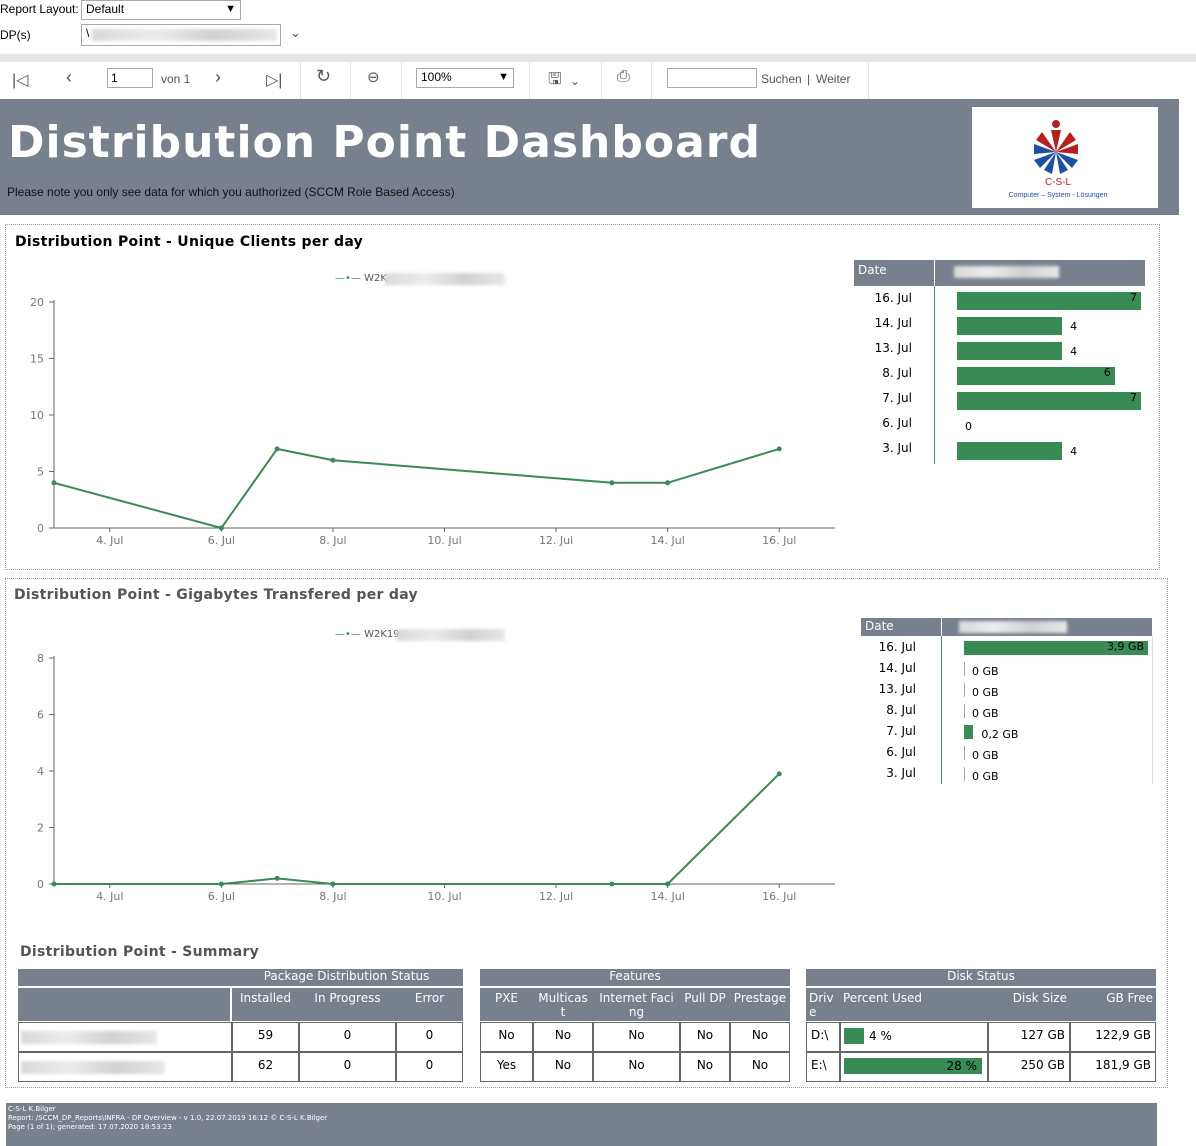  I want to click on table-cell: Yes, so click(506, 1067).